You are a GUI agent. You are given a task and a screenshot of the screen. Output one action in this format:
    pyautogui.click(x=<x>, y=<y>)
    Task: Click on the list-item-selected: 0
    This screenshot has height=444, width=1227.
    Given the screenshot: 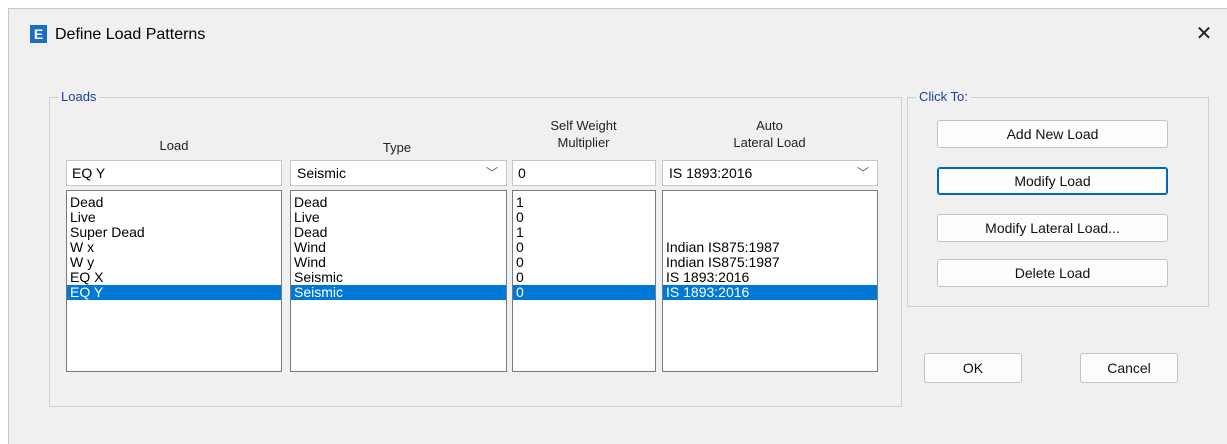 What is the action you would take?
    pyautogui.click(x=584, y=292)
    